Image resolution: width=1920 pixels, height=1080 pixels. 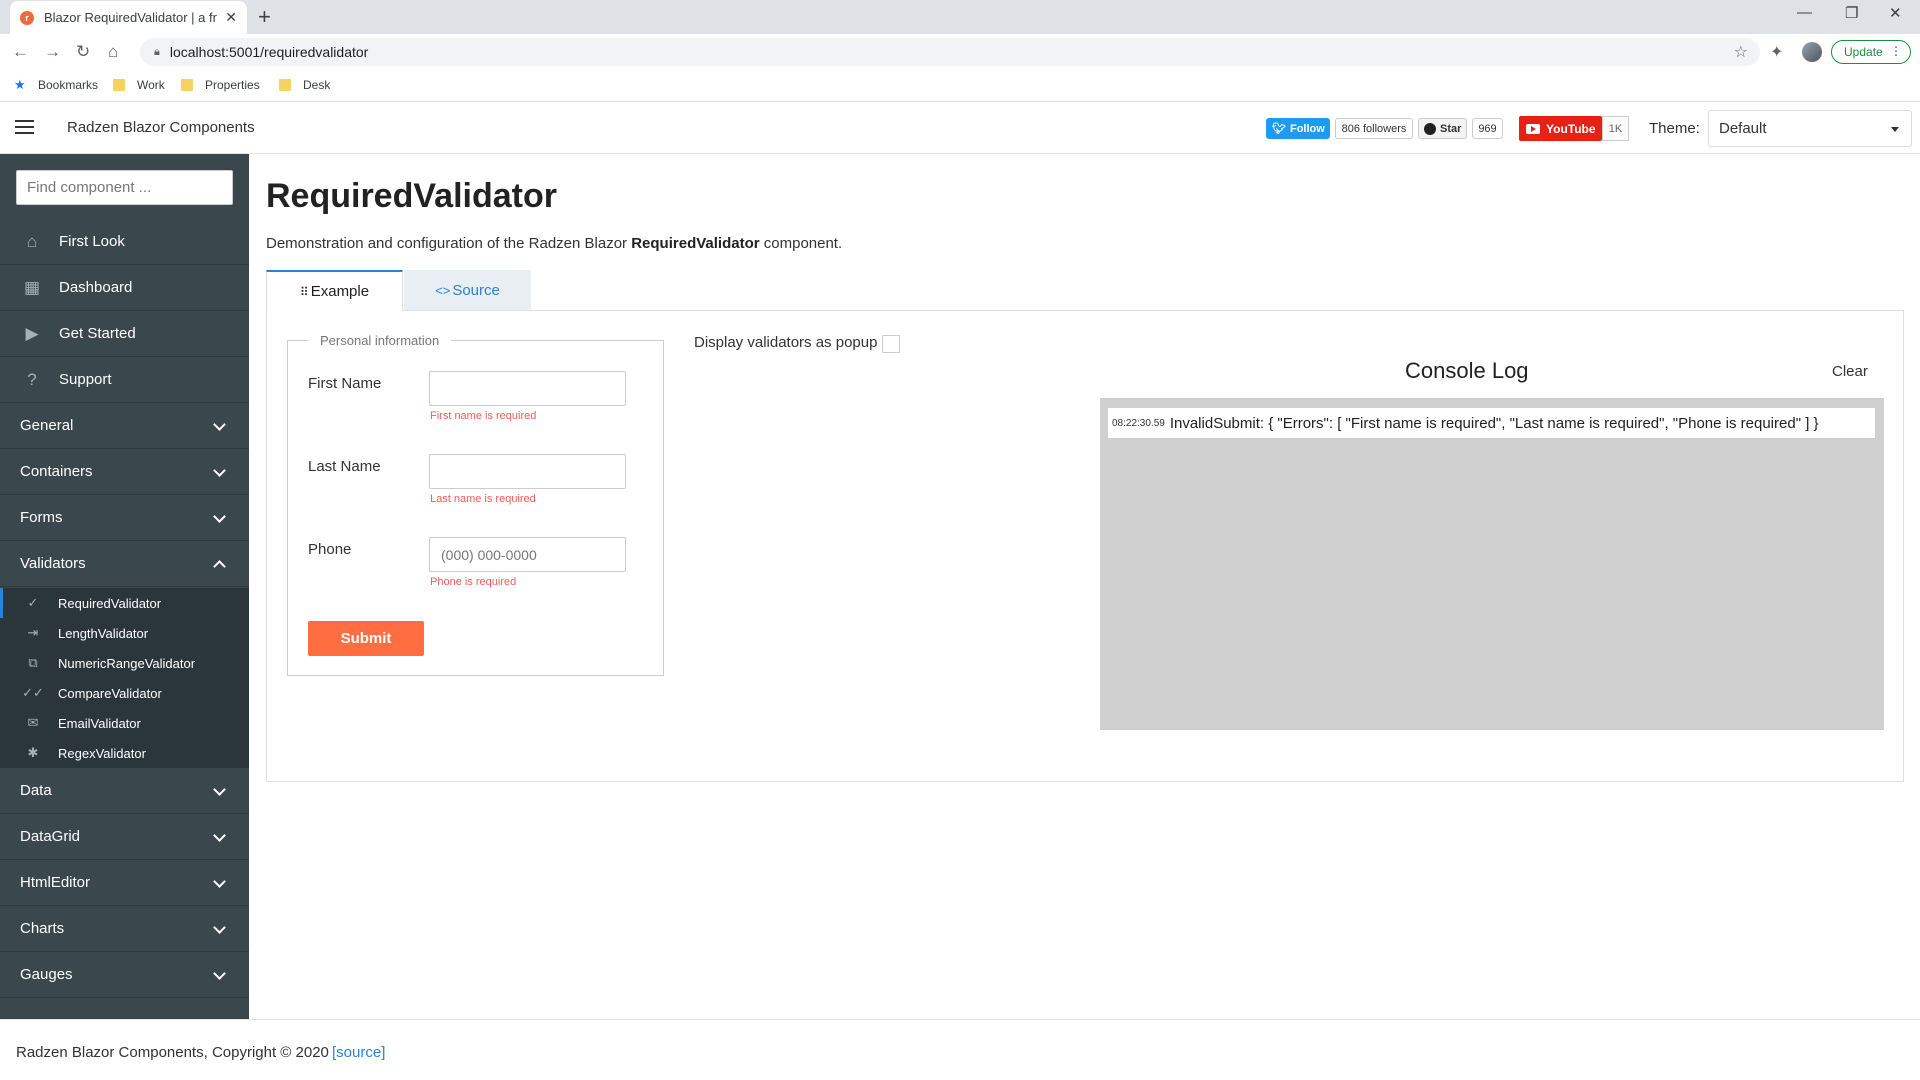 I want to click on restore-icon: ❐, so click(x=1851, y=13).